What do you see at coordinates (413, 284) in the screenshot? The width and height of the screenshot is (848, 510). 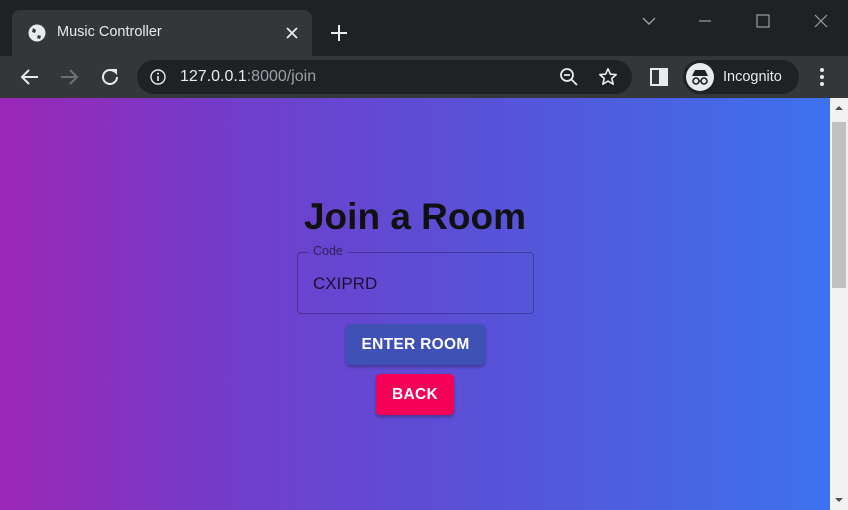 I see `code-input` at bounding box center [413, 284].